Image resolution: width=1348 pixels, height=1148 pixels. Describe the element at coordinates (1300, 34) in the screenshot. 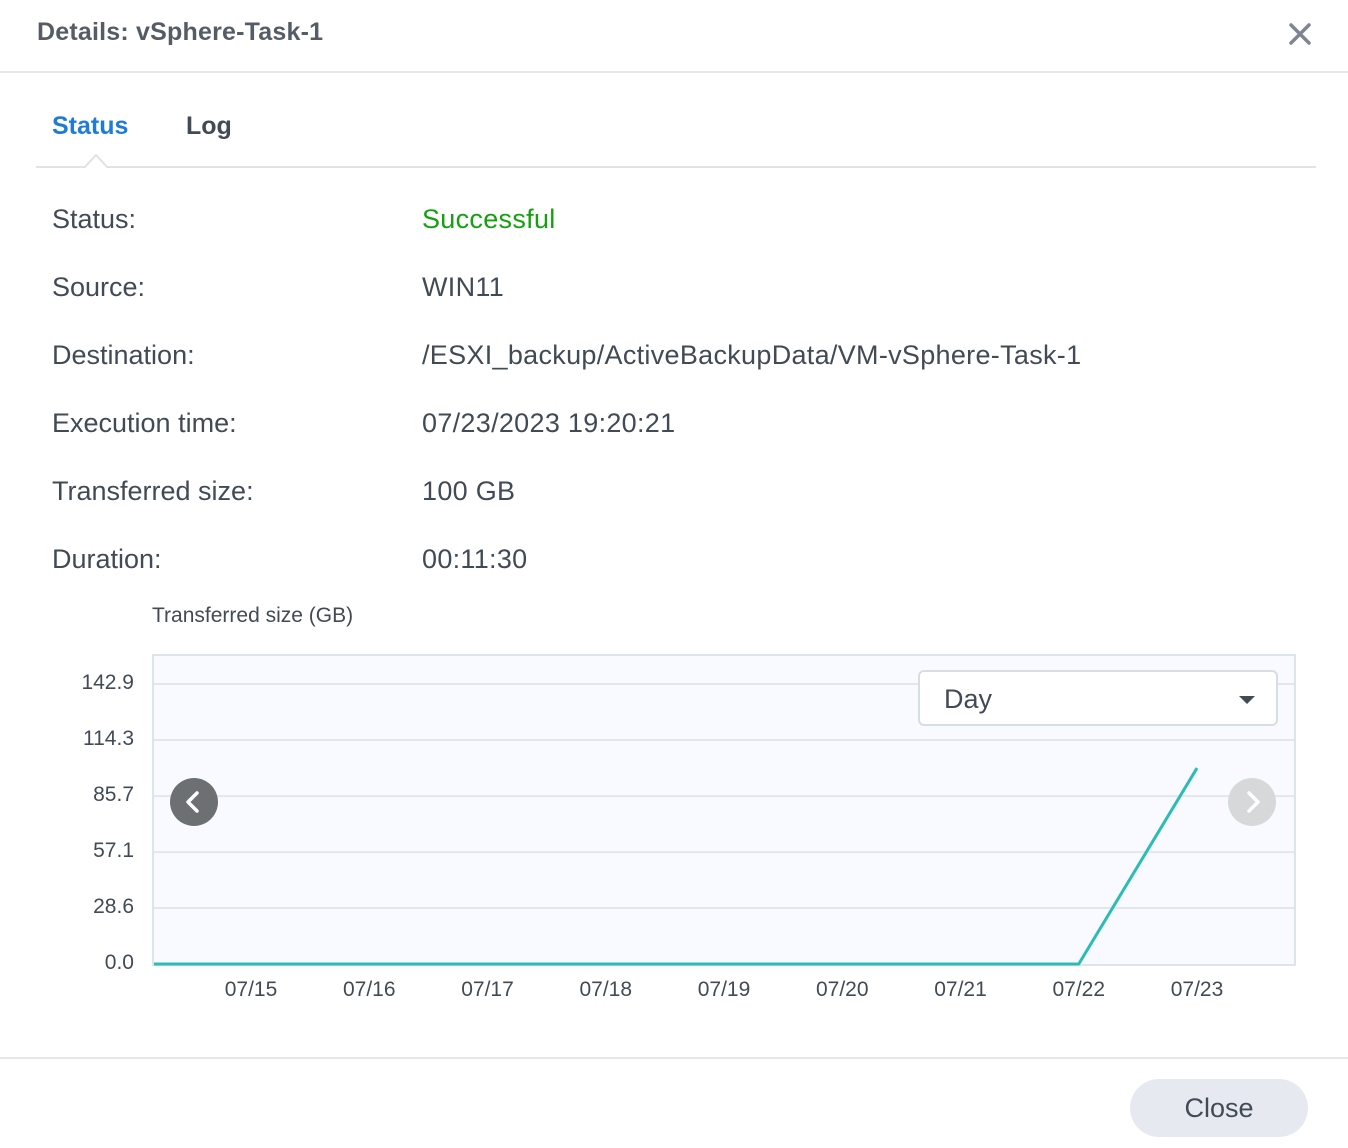

I see `close-icon` at that location.